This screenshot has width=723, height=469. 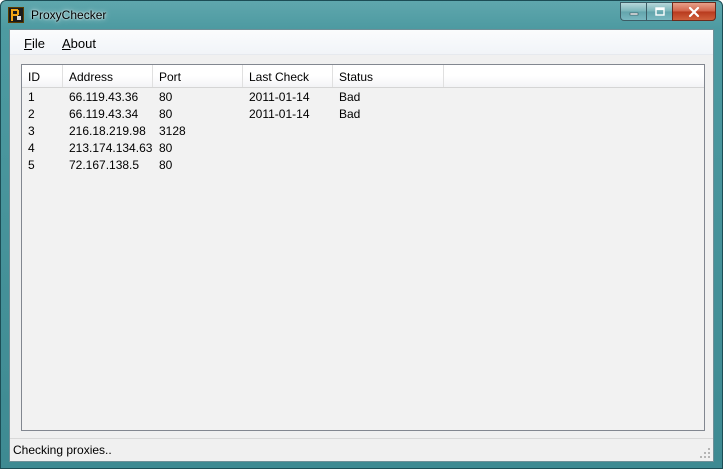 I want to click on caption-buttons, so click(x=668, y=11).